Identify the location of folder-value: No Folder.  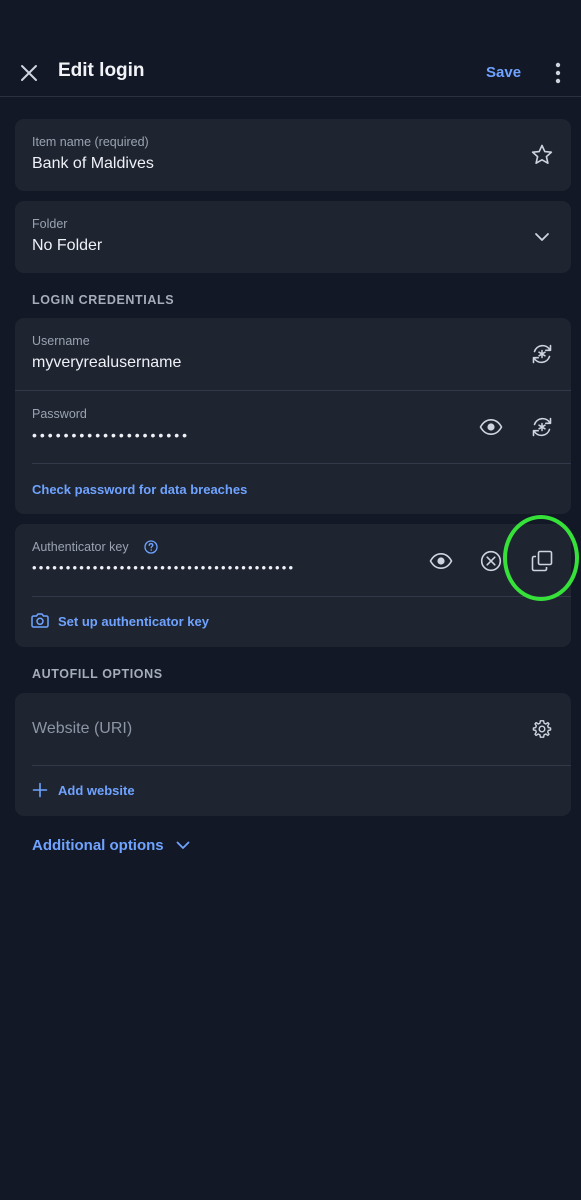
(67, 246).